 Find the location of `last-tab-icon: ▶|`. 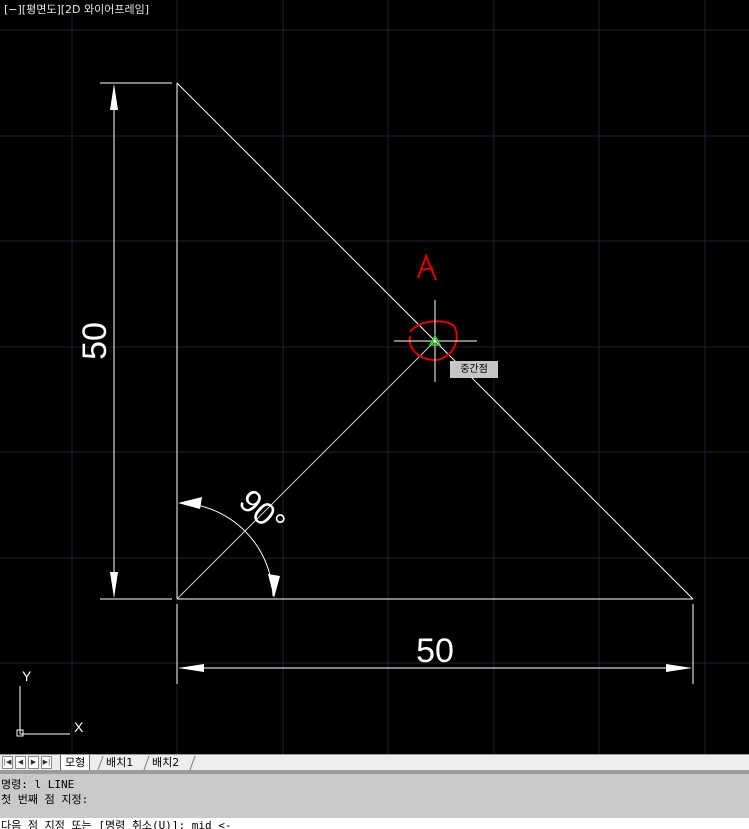

last-tab-icon: ▶| is located at coordinates (46, 762).